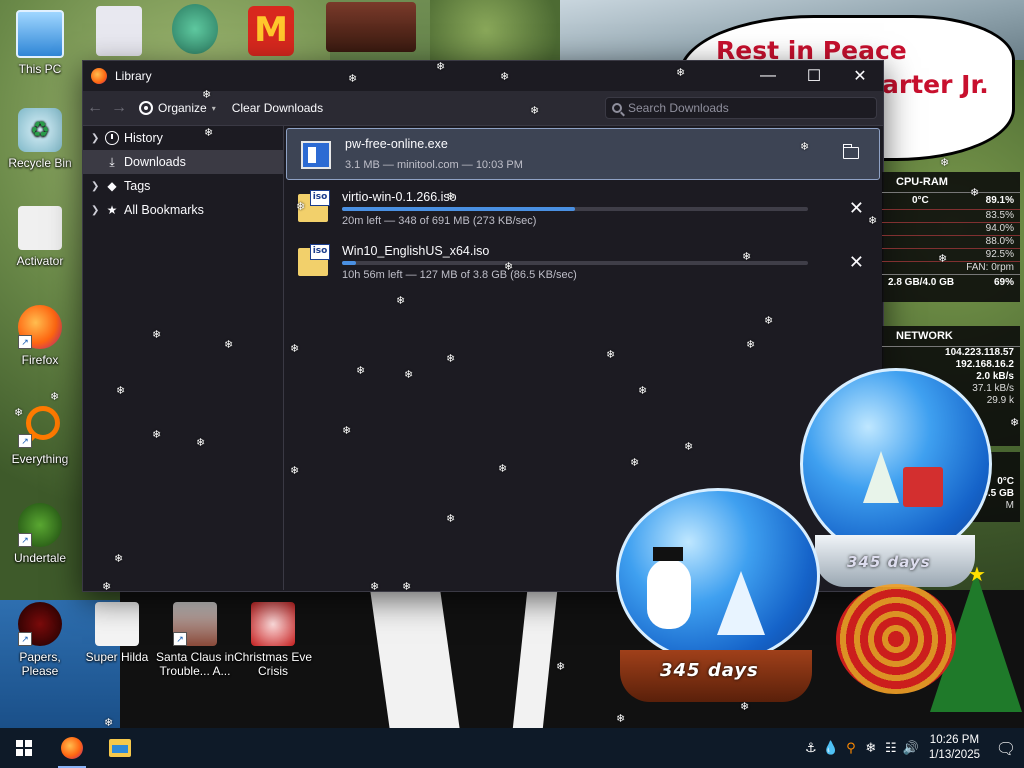  Describe the element at coordinates (164, 210) in the screenshot. I see `sidebar-item-label: All Bookmarks` at that location.